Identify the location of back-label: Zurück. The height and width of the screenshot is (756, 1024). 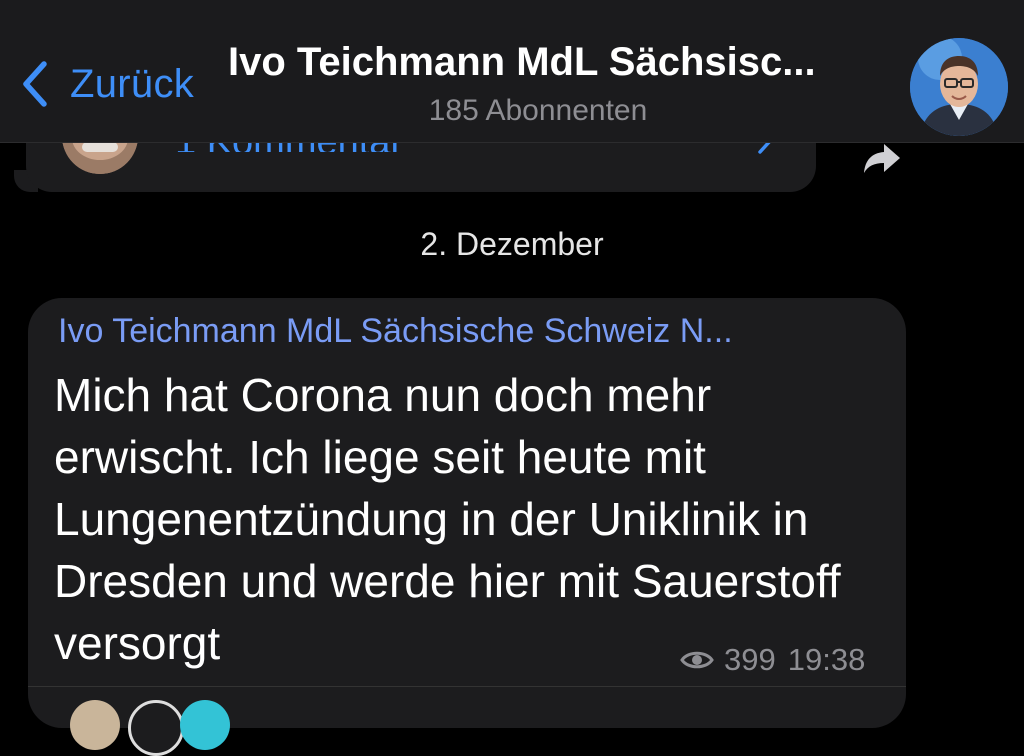
(132, 83).